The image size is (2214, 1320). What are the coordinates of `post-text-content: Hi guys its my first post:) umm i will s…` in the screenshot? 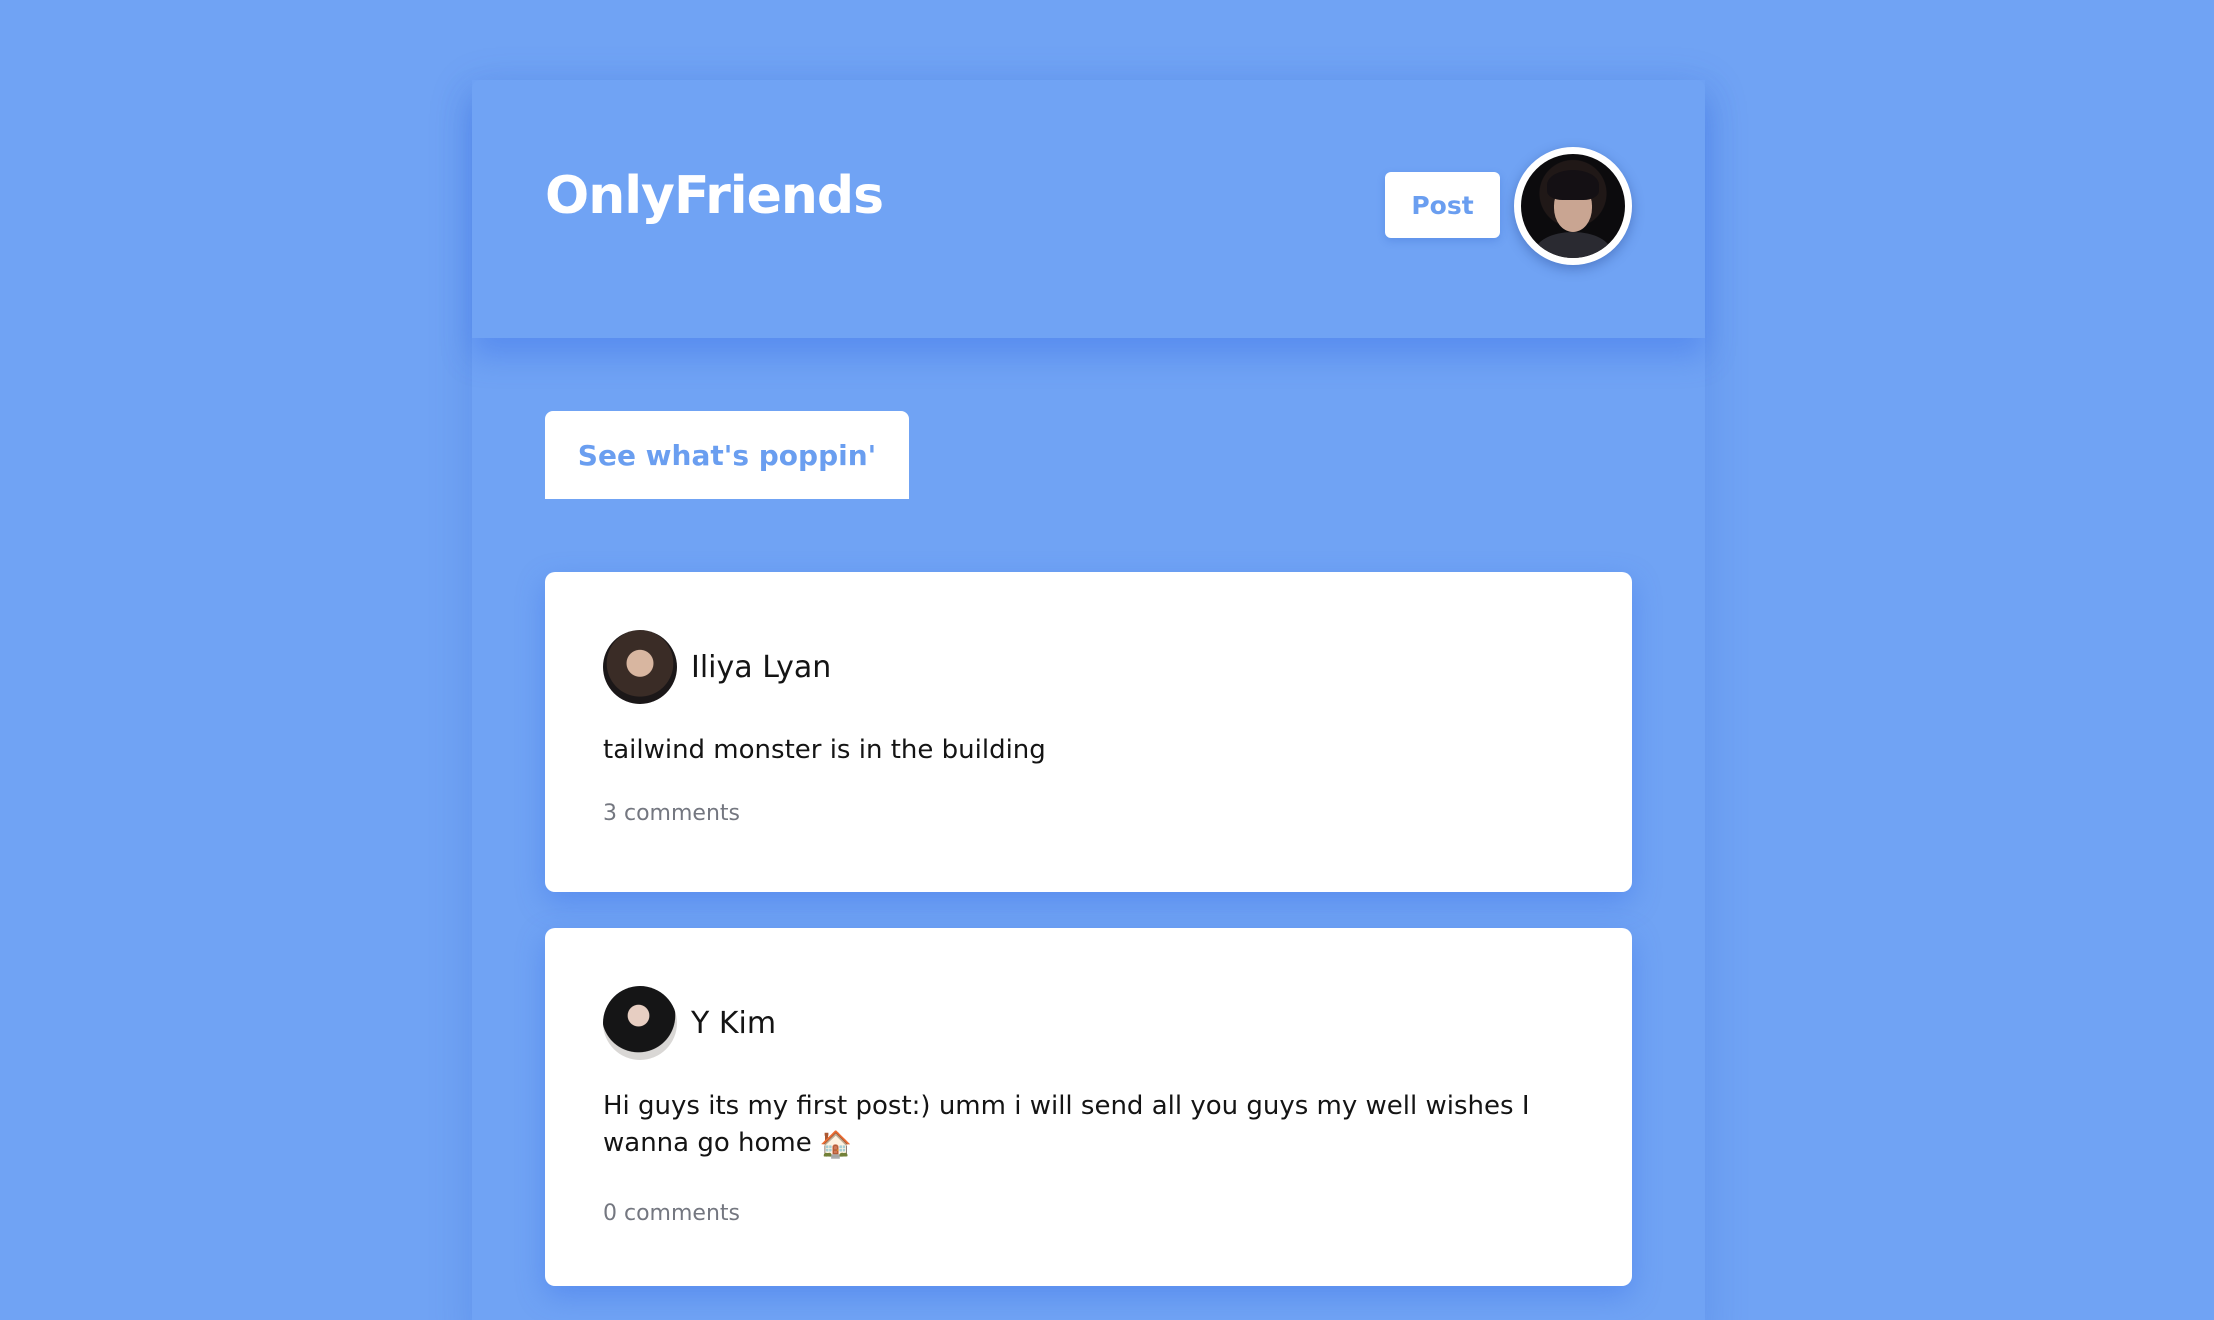 It's located at (1066, 1124).